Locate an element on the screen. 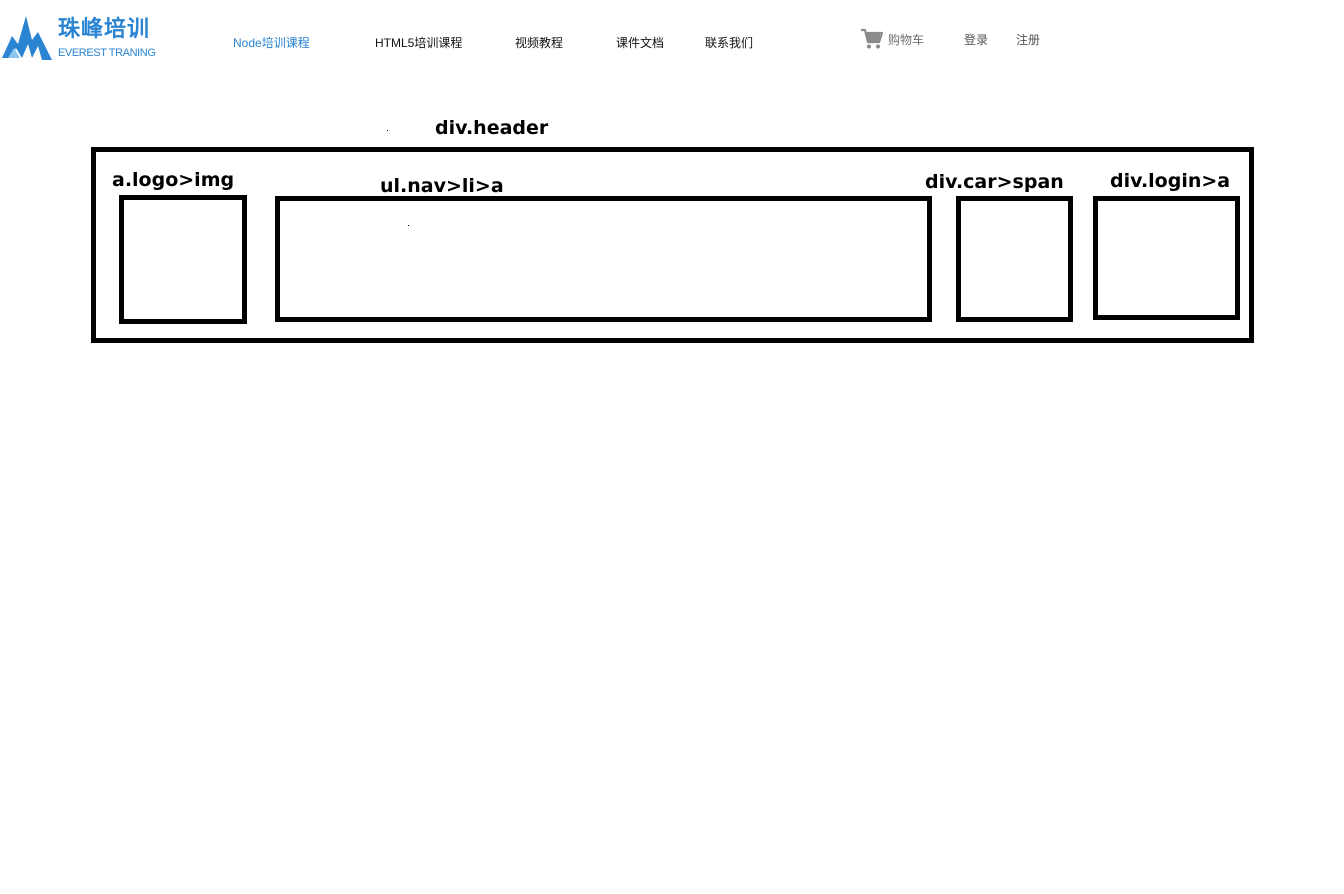 The width and height of the screenshot is (1344, 894). logo-link: 珠峰培训 EVEREST TRANING is located at coordinates (82, 38).